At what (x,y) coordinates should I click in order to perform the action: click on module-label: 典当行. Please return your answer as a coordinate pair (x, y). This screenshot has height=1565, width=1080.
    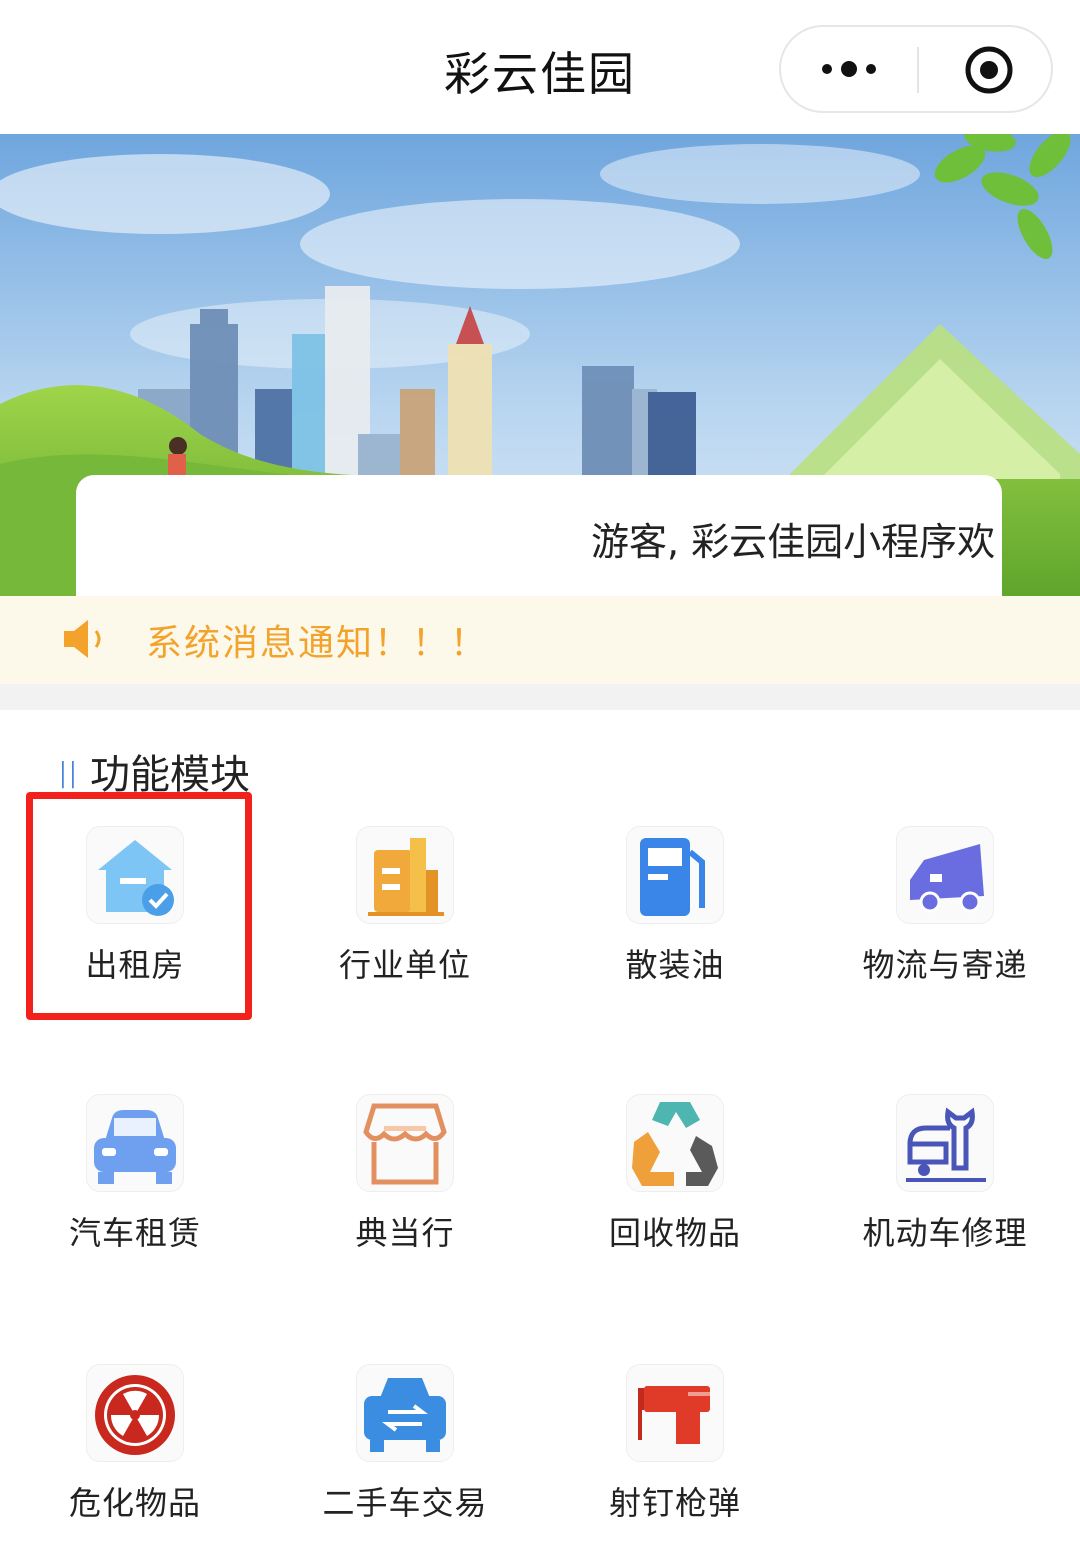
    Looking at the image, I should click on (405, 1233).